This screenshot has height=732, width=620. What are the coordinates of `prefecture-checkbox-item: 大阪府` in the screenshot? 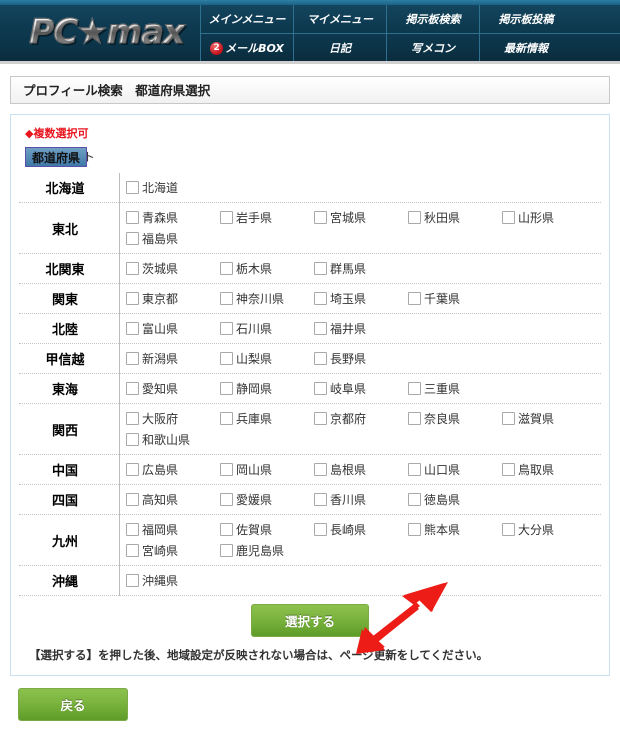 It's located at (167, 418).